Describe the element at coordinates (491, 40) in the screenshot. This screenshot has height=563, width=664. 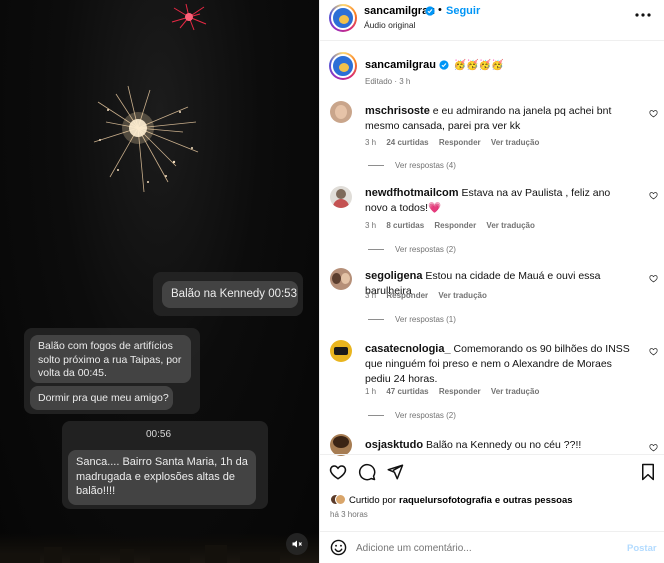
I see `header-divider` at that location.